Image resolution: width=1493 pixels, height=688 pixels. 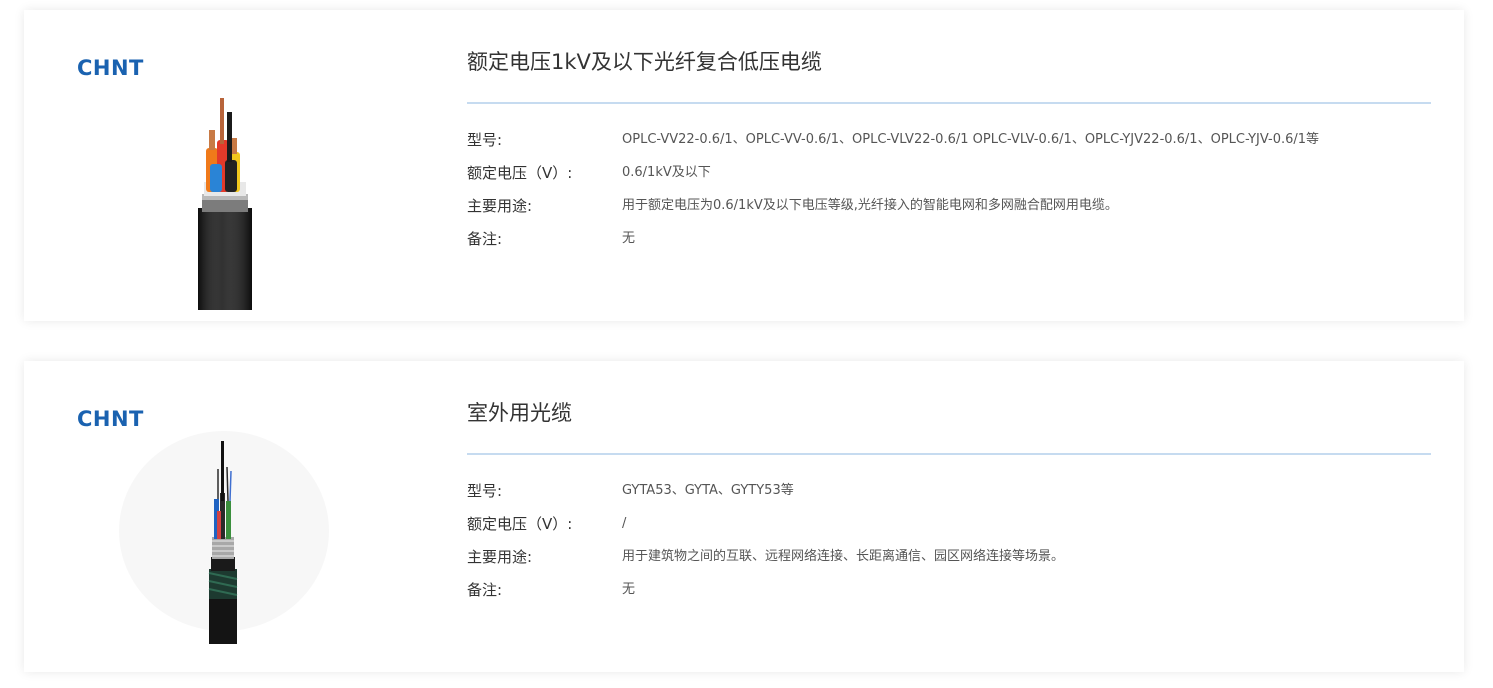 I want to click on spec-row-model: 型号: GYTA53、GYTA、GYTY53等, so click(x=949, y=491).